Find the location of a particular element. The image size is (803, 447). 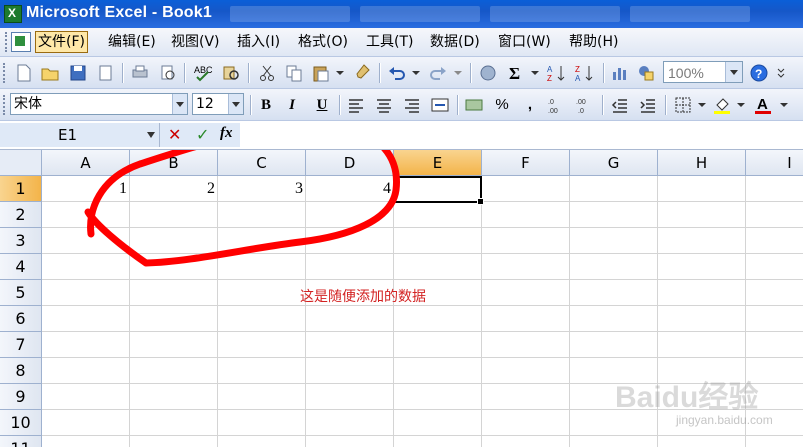

menu-file: 文件(F) is located at coordinates (61, 42).